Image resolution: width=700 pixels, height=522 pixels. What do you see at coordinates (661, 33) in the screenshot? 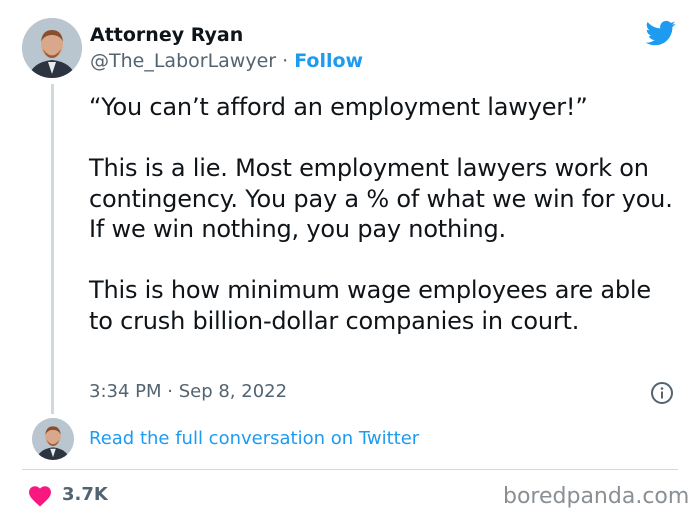
I see `twitter-bird-icon` at bounding box center [661, 33].